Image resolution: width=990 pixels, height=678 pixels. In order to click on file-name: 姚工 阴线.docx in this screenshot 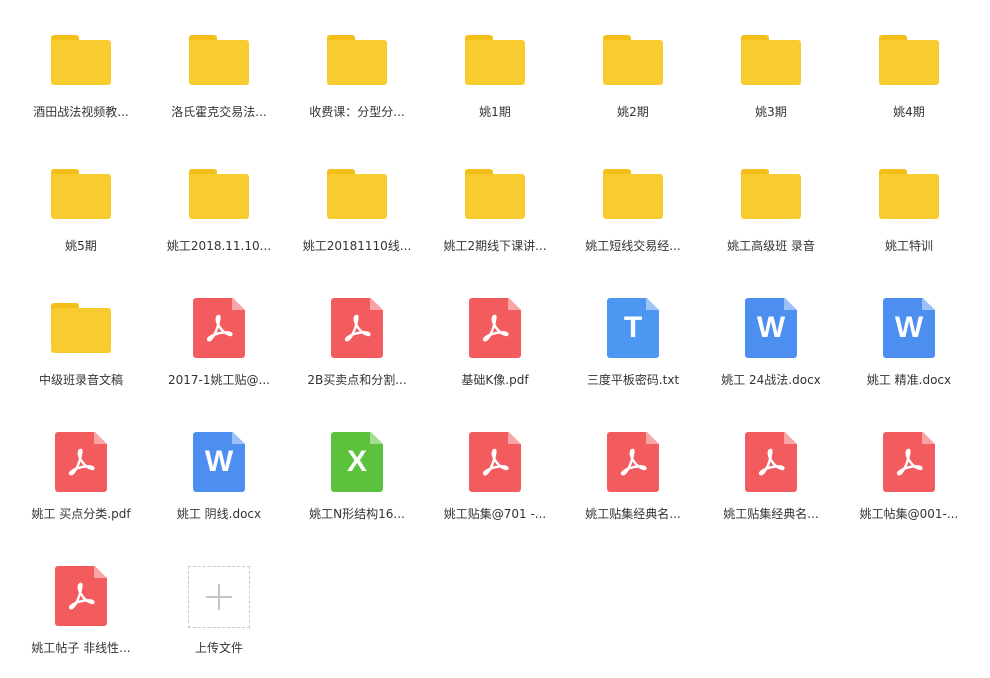, I will do `click(219, 514)`.